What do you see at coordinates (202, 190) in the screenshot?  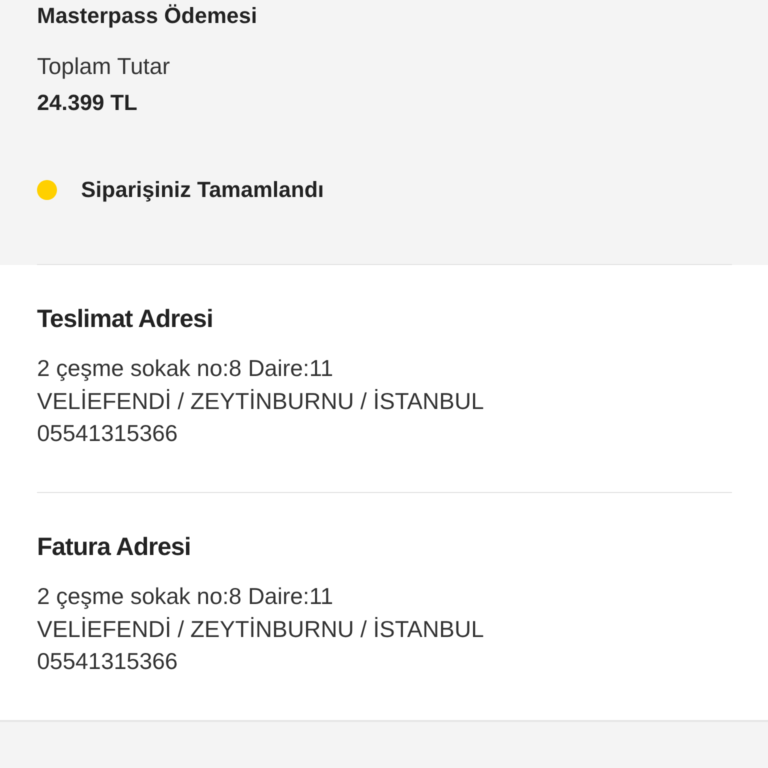 I see `order-status: Siparişiniz Tamamlandı` at bounding box center [202, 190].